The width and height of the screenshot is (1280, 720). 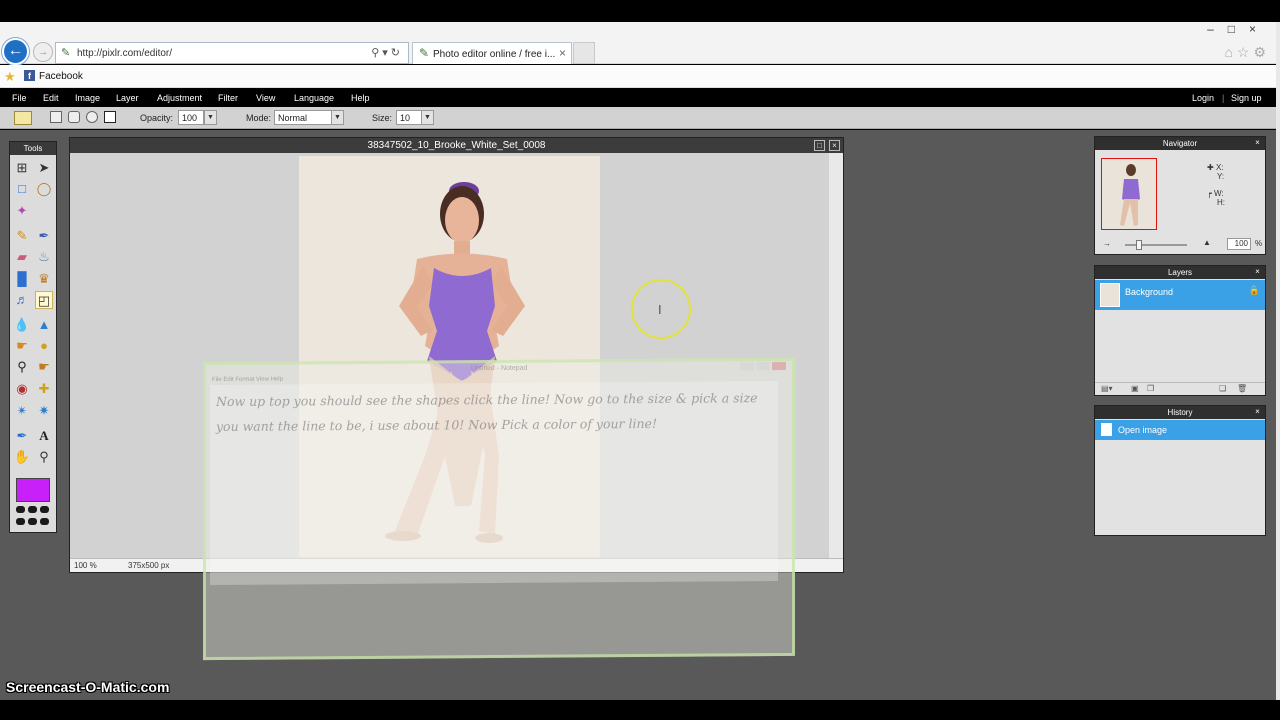 I want to click on menu-edit: Edit, so click(x=51, y=98).